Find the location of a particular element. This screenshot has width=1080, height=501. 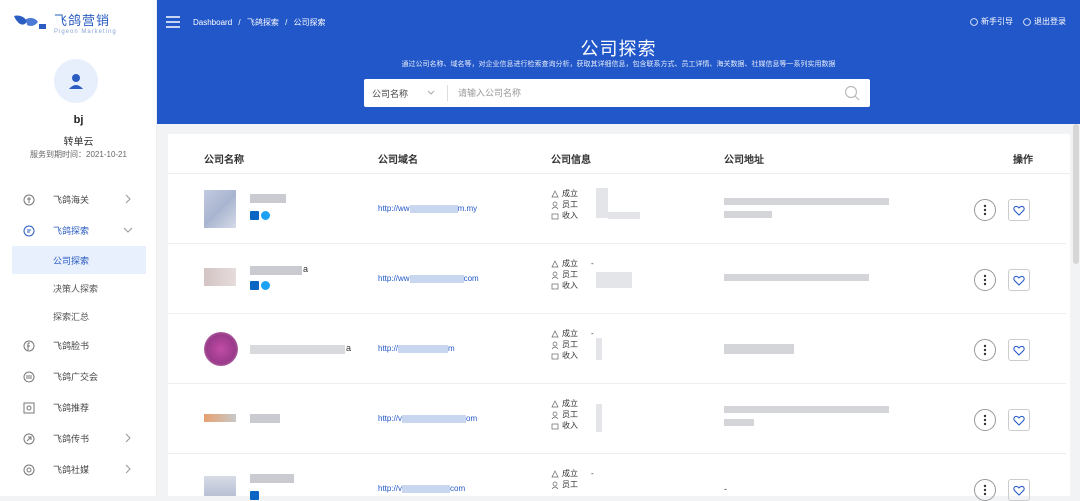

sidebar-item-social: 飞鸽社媒 is located at coordinates (78, 469).